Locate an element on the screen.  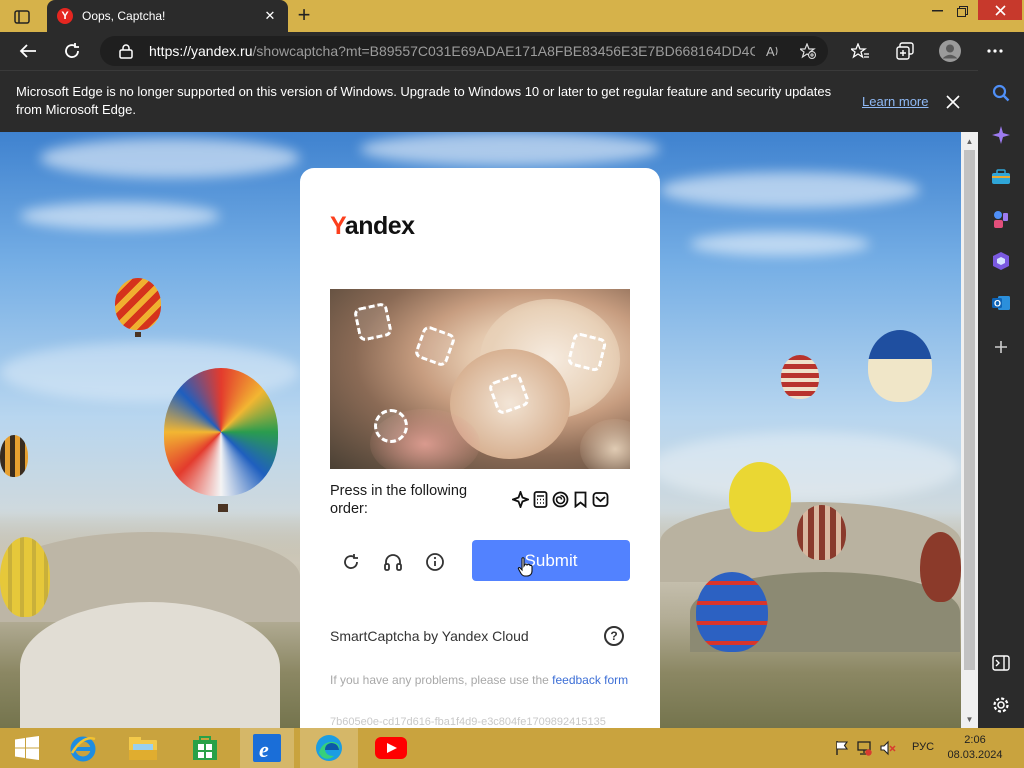
internet-explorer-pinned-icon: e is located at coordinates (267, 748).